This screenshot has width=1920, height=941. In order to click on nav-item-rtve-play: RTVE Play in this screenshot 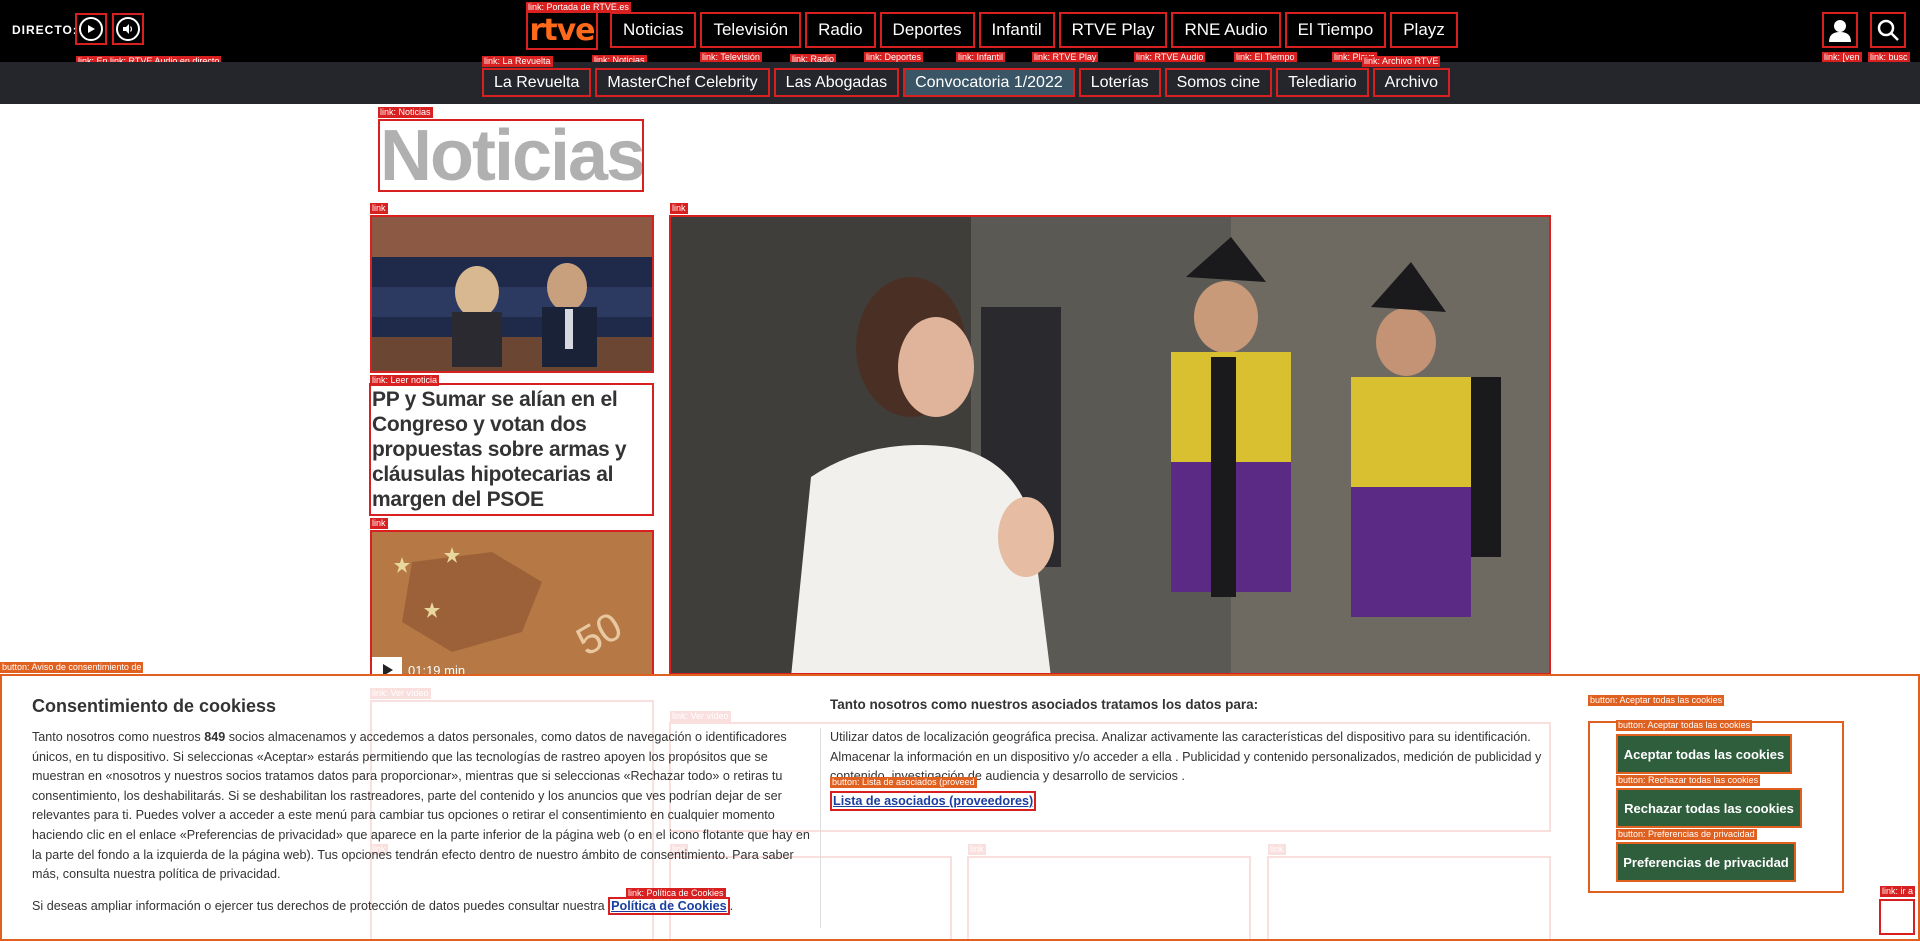, I will do `click(1113, 30)`.